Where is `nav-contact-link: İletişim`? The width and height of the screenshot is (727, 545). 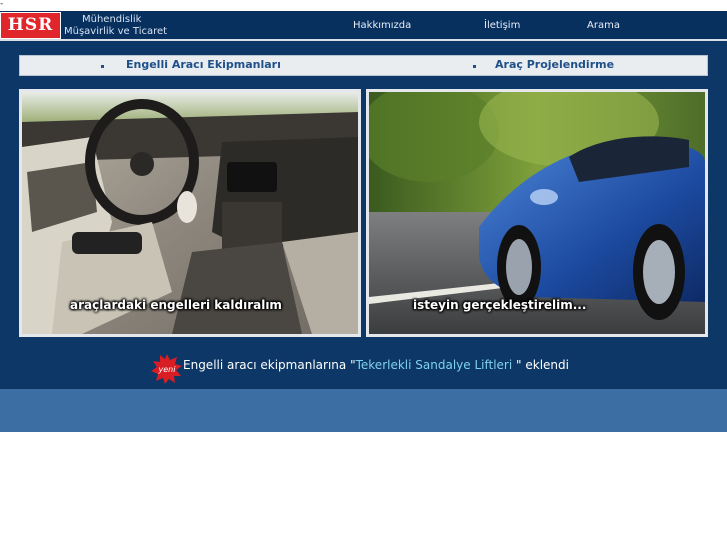
nav-contact-link: İletişim is located at coordinates (502, 25).